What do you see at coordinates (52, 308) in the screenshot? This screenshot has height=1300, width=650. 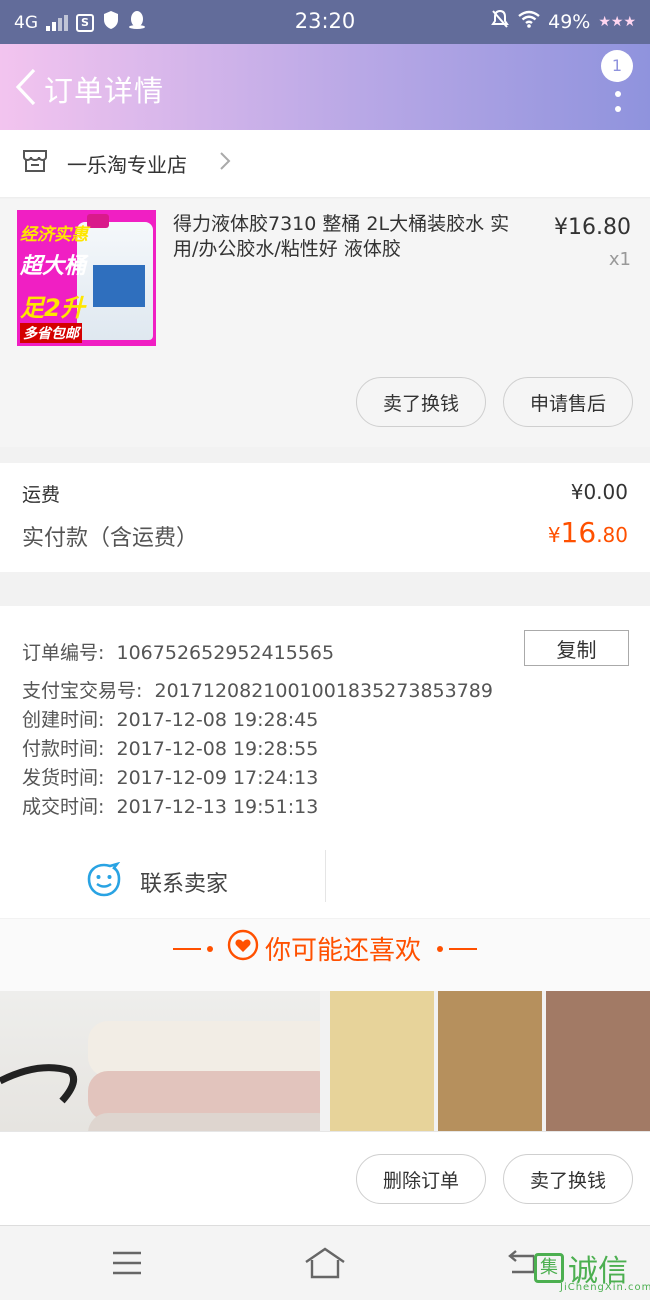 I see `product-image-text: 足2升` at bounding box center [52, 308].